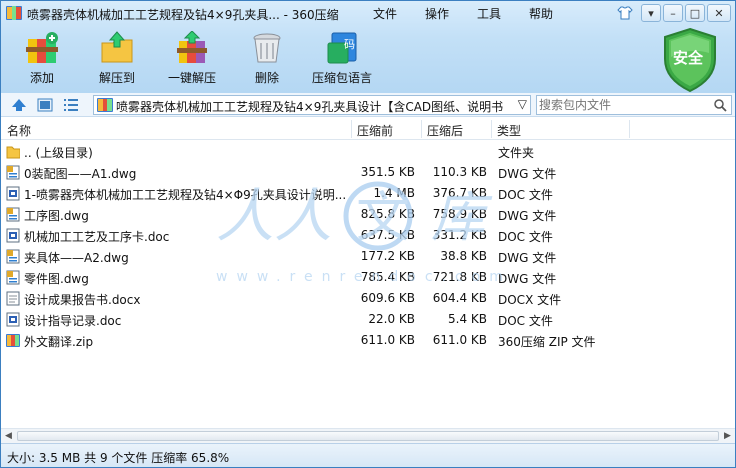 The image size is (736, 468). What do you see at coordinates (349, 44) in the screenshot?
I see `svg-text: 码` at bounding box center [349, 44].